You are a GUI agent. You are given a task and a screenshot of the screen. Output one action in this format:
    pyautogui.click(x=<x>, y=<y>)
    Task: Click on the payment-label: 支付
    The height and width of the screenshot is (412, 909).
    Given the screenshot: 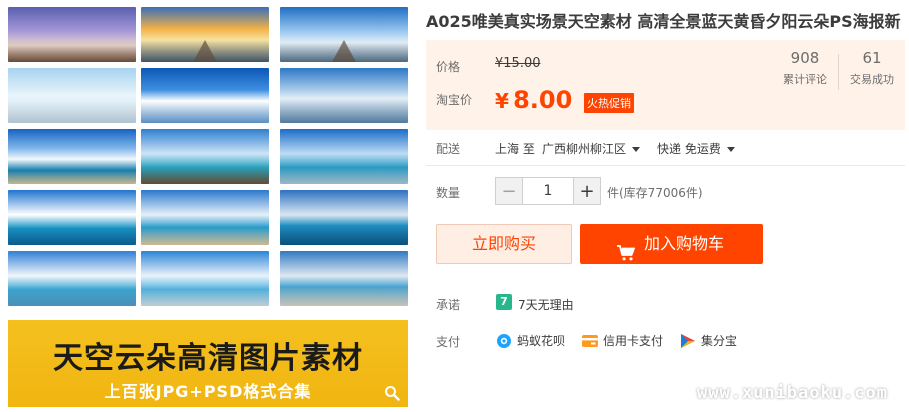 What is the action you would take?
    pyautogui.click(x=448, y=342)
    